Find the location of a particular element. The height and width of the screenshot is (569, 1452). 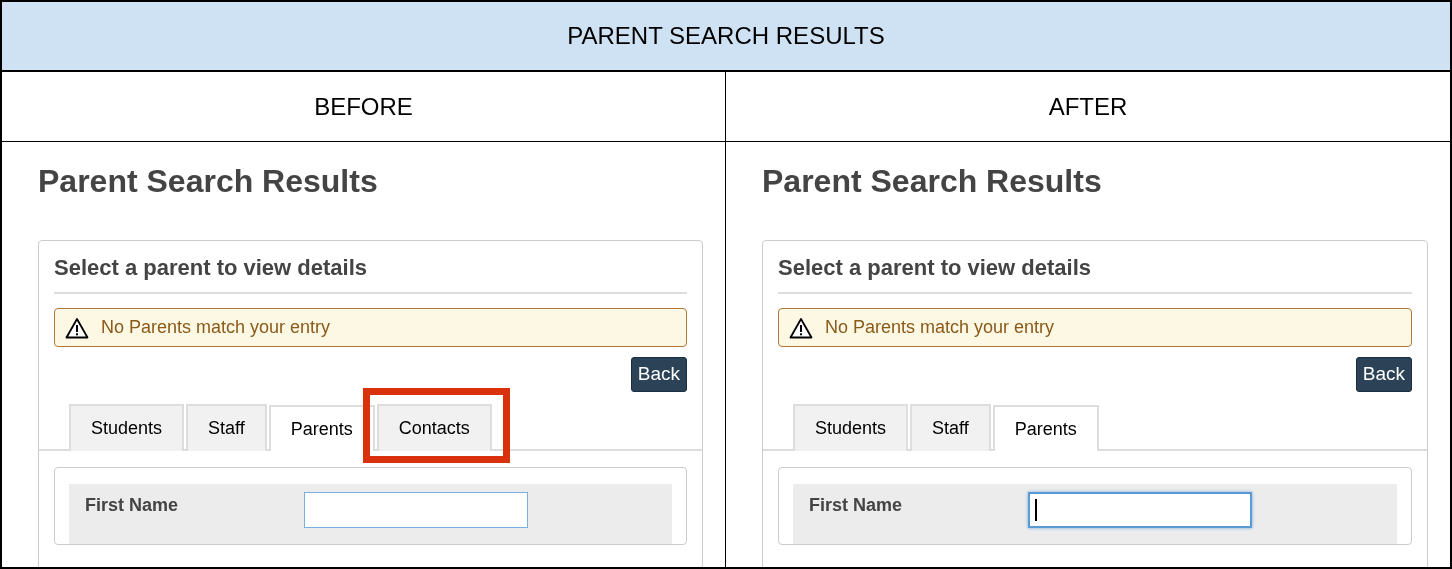

column-heading: BEFORE is located at coordinates (363, 106).